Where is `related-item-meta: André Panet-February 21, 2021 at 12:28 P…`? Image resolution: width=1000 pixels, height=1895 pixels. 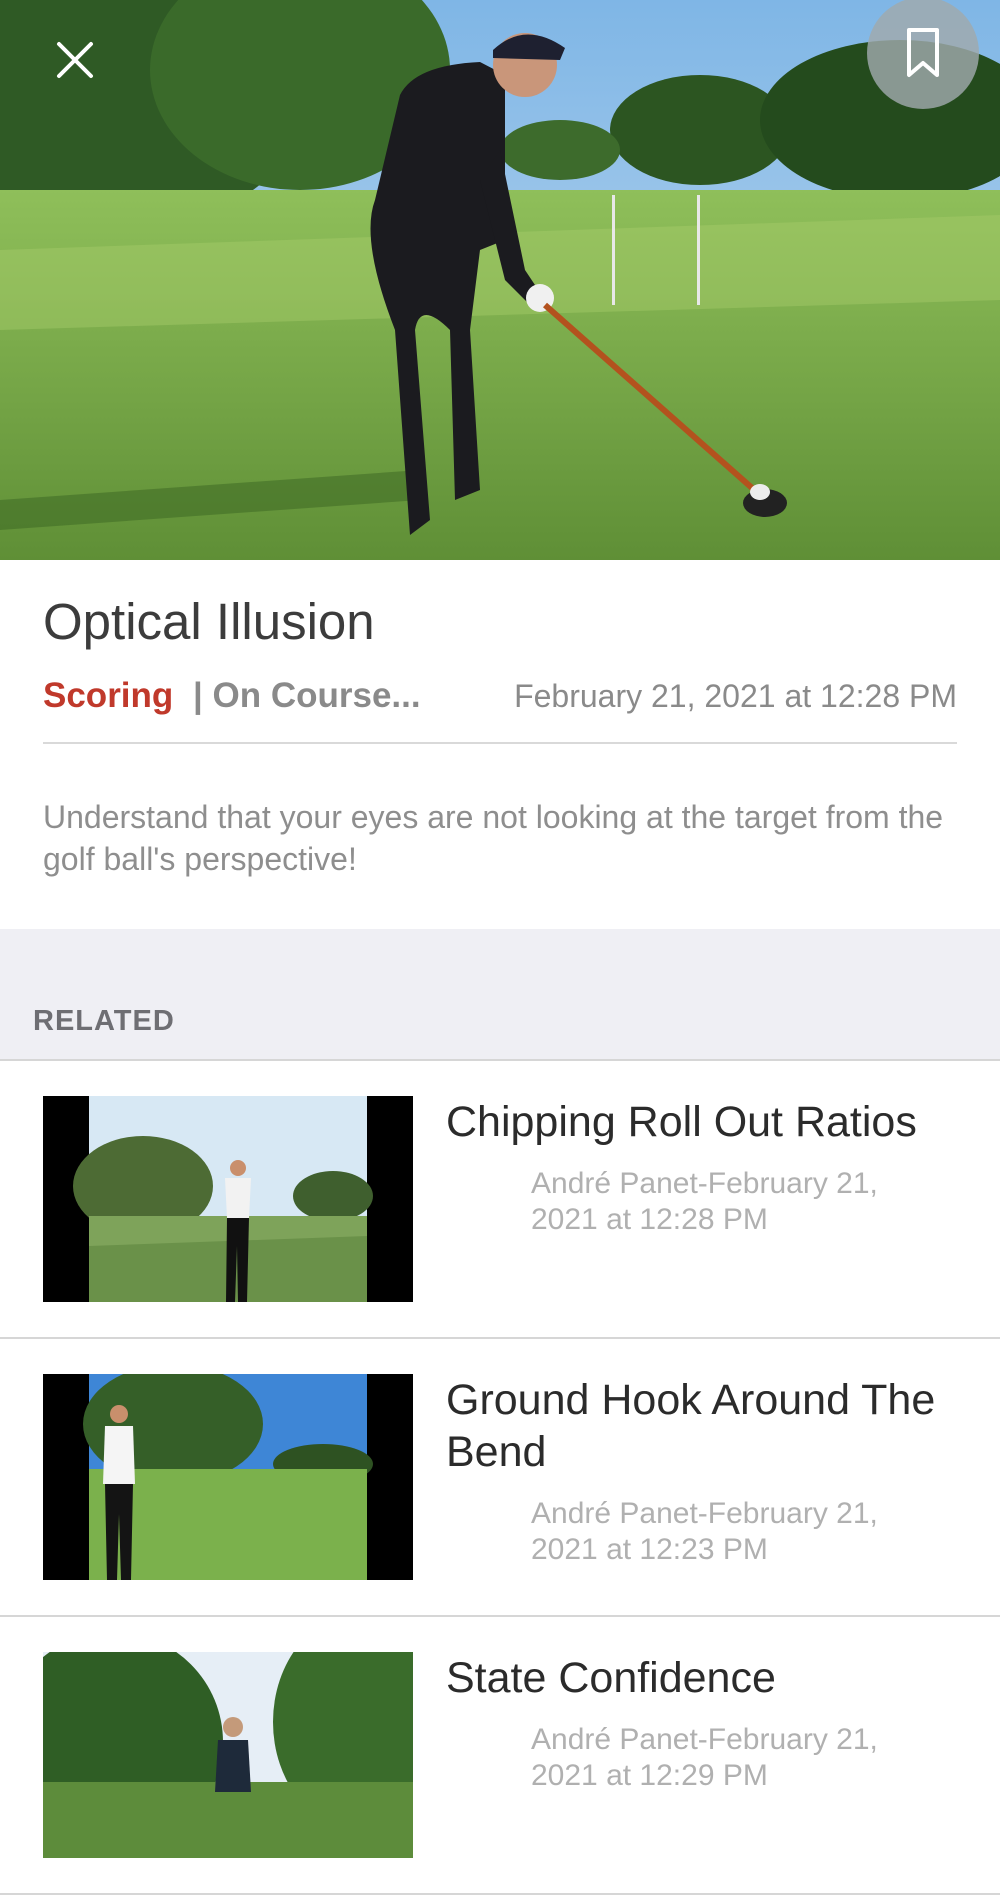
related-item-meta: André Panet-February 21, 2021 at 12:28 P… is located at coordinates (704, 1201).